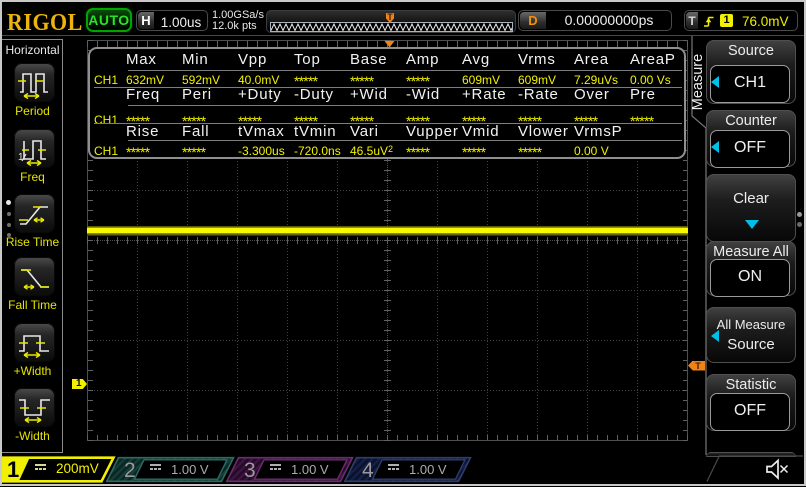  I want to click on svg-text: 1, so click(21, 157).